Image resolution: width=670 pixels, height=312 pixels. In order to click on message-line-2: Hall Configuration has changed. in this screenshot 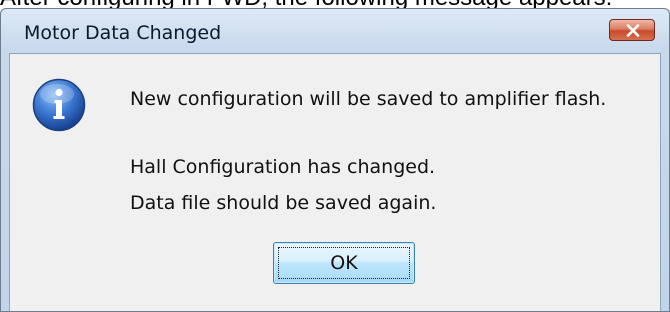, I will do `click(283, 167)`.